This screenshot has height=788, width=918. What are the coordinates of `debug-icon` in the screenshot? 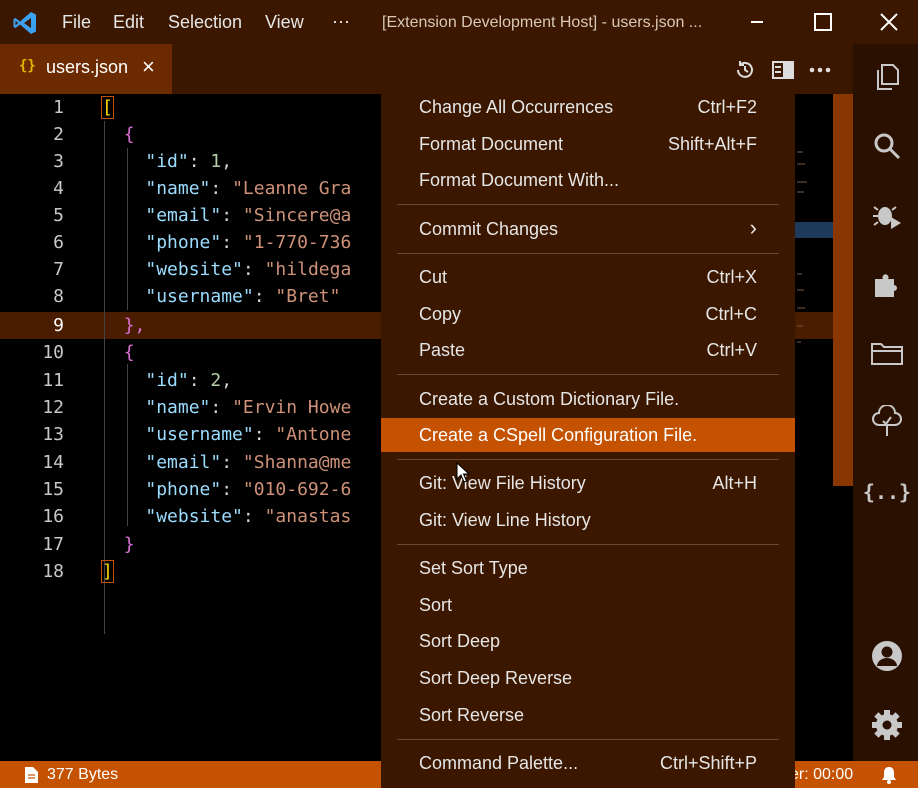 It's located at (887, 217).